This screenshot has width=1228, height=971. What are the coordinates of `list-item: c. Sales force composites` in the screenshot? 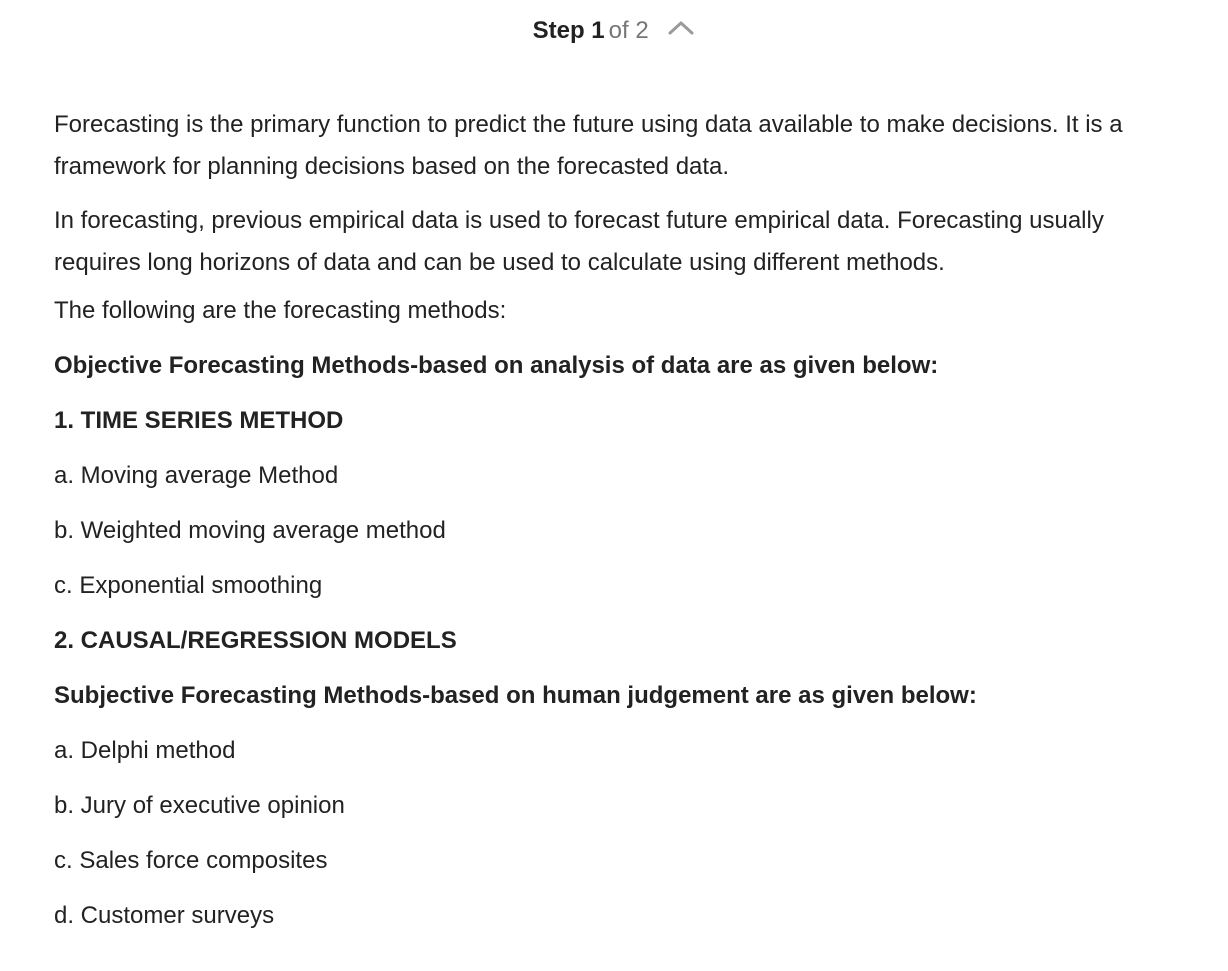 It's located at (191, 860).